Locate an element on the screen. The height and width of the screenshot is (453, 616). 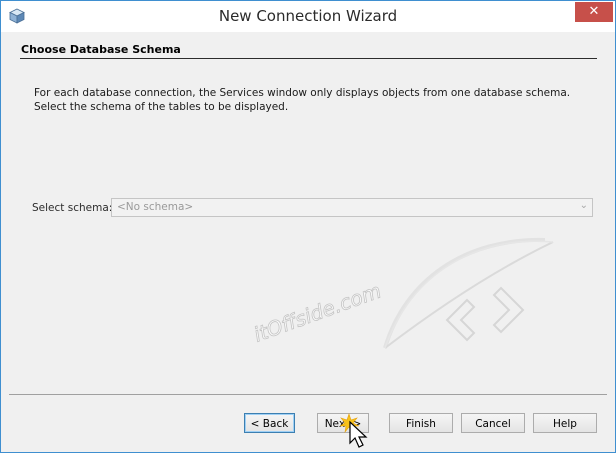
close-button: ✕ is located at coordinates (594, 12).